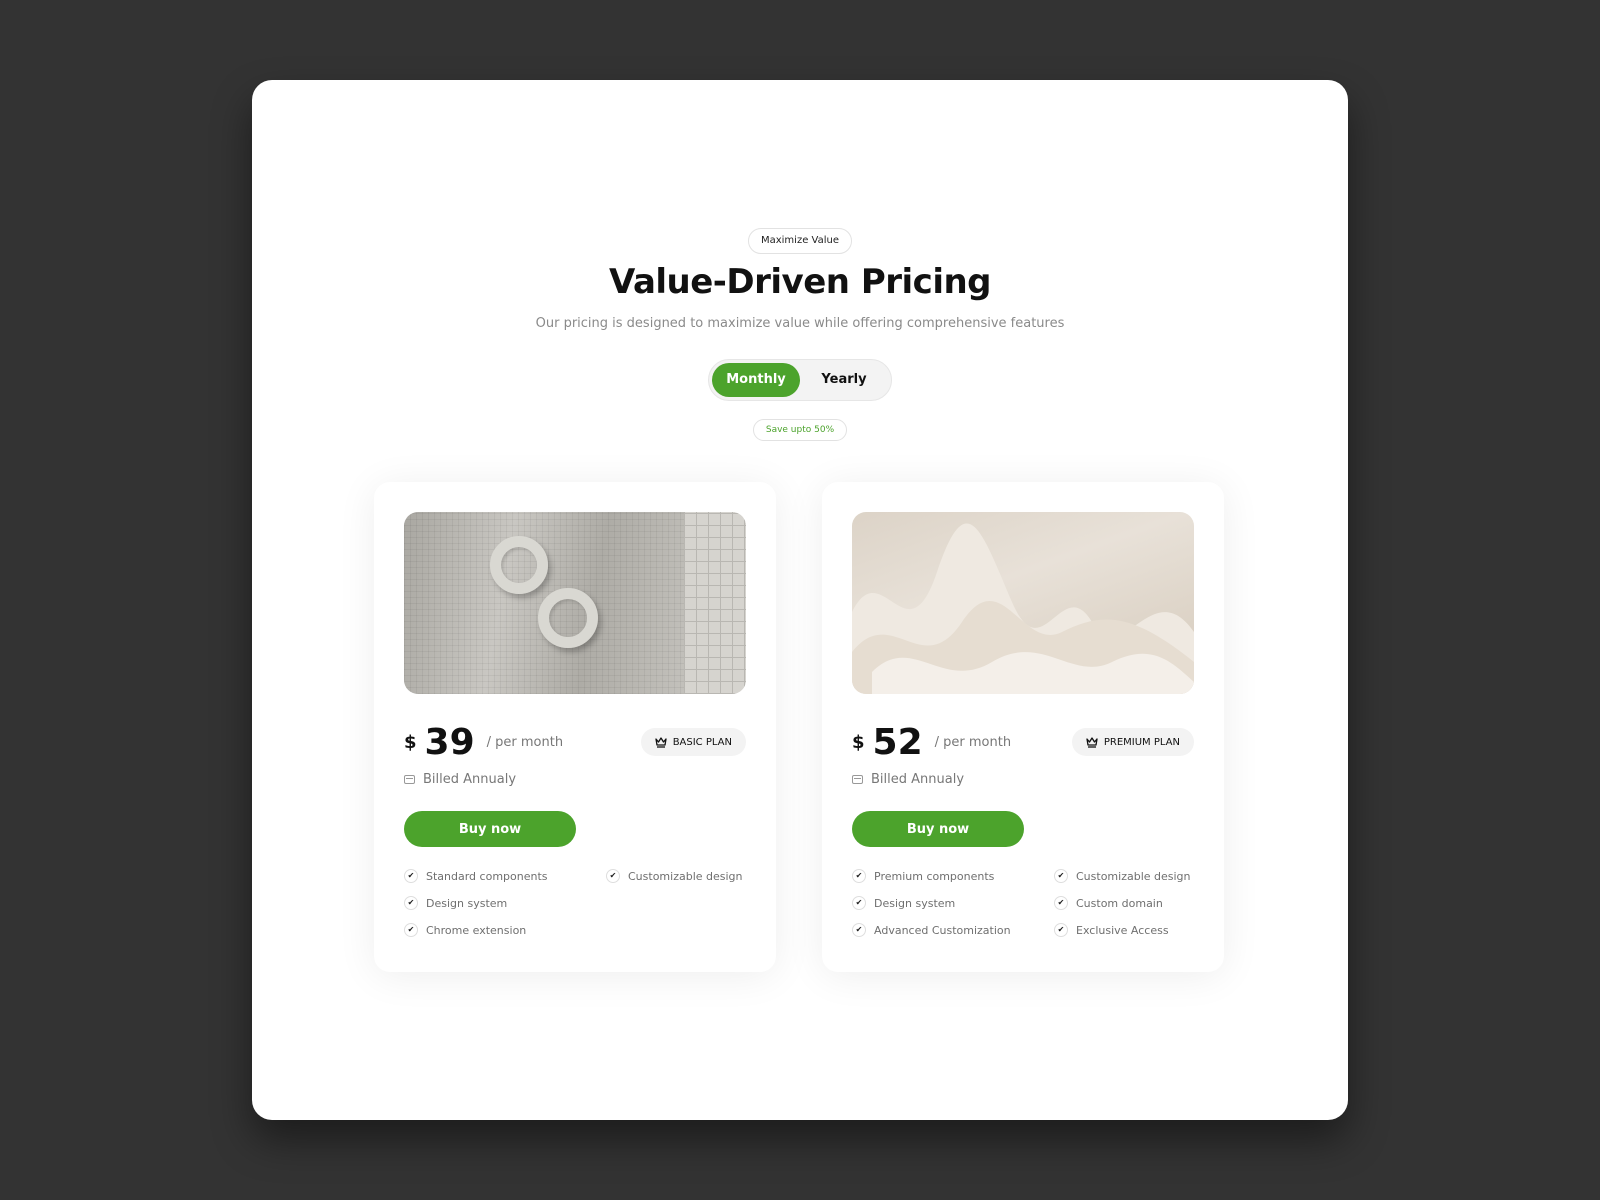  What do you see at coordinates (487, 876) in the screenshot?
I see `feature-label: Standard components` at bounding box center [487, 876].